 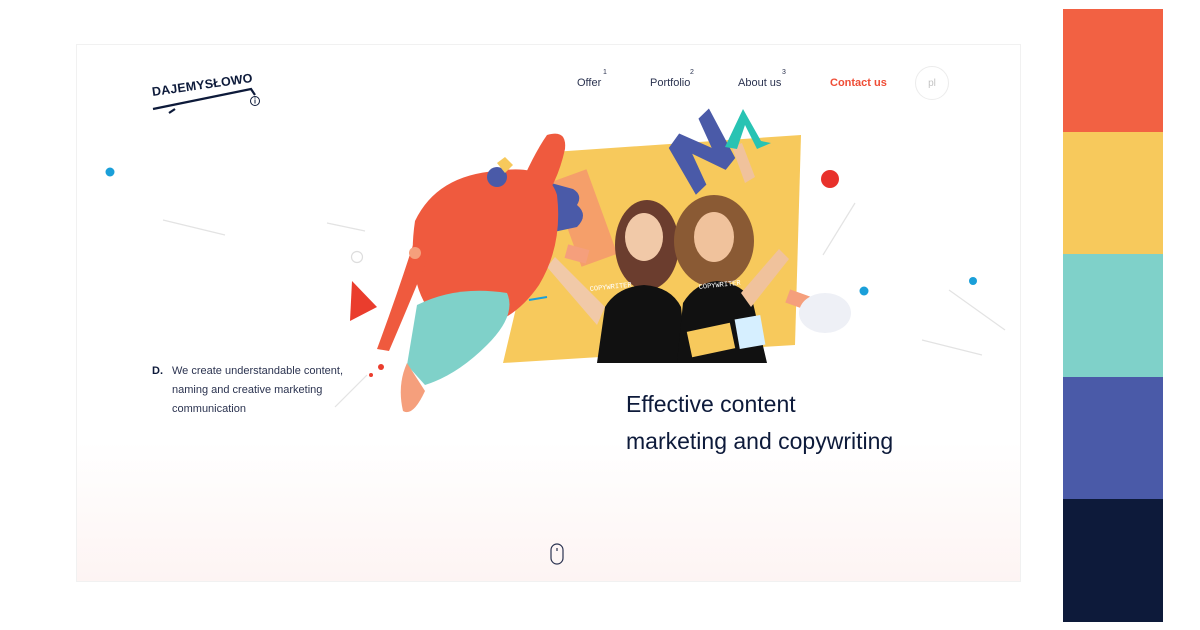 What do you see at coordinates (1113, 560) in the screenshot?
I see `palette-swatch-navy` at bounding box center [1113, 560].